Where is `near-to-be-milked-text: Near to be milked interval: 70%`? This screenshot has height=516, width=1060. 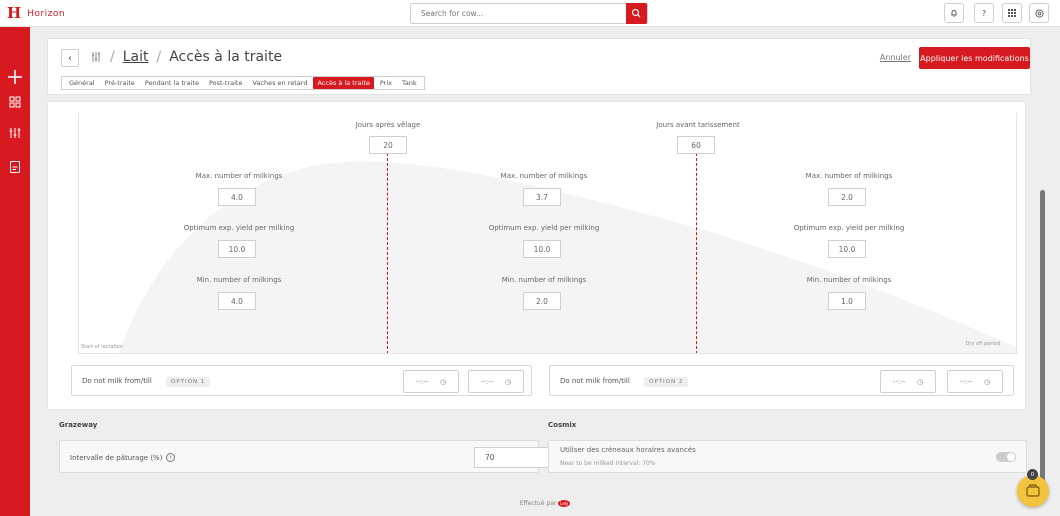
near-to-be-milked-text: Near to be milked interval: 70% is located at coordinates (608, 463).